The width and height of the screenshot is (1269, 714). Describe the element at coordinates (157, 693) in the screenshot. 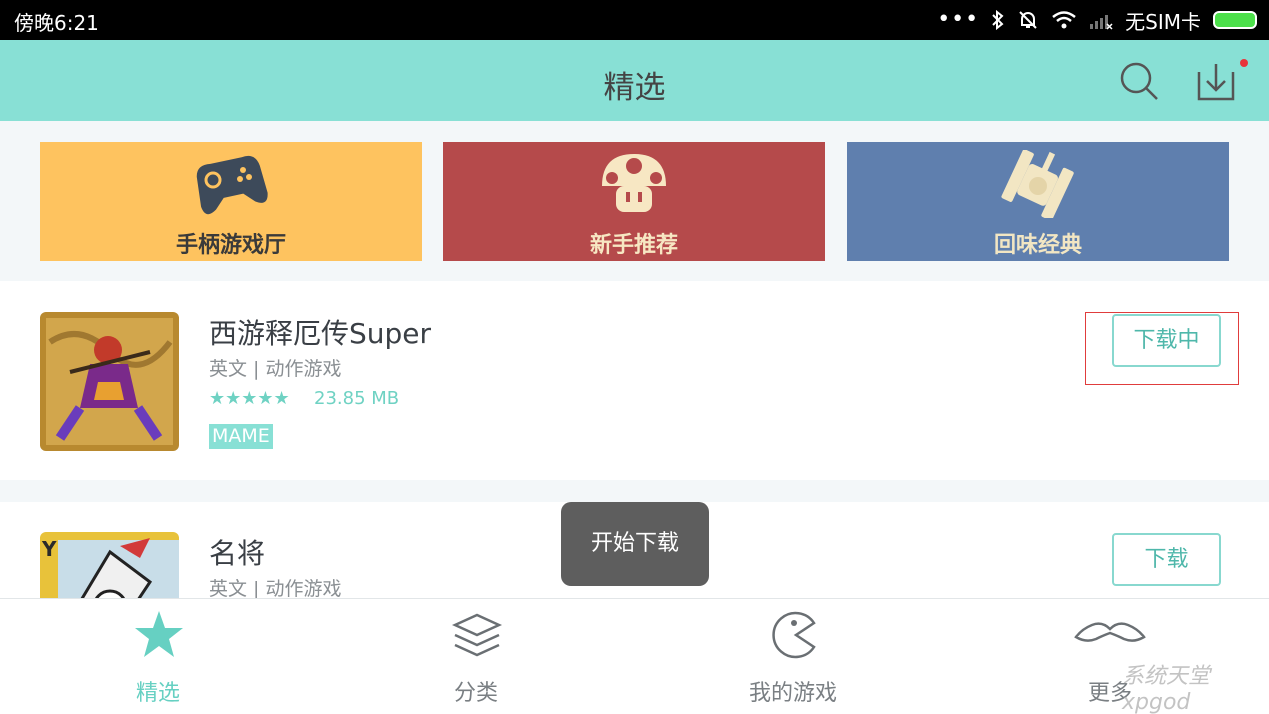

I see `tab-label: 精选` at that location.